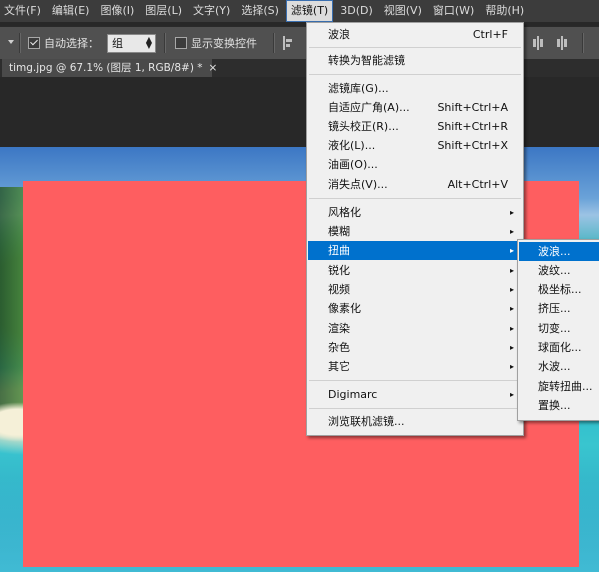 Image resolution: width=599 pixels, height=572 pixels. What do you see at coordinates (415, 34) in the screenshot?
I see `menu-item-last-filter: 波浪 Ctrl+F` at bounding box center [415, 34].